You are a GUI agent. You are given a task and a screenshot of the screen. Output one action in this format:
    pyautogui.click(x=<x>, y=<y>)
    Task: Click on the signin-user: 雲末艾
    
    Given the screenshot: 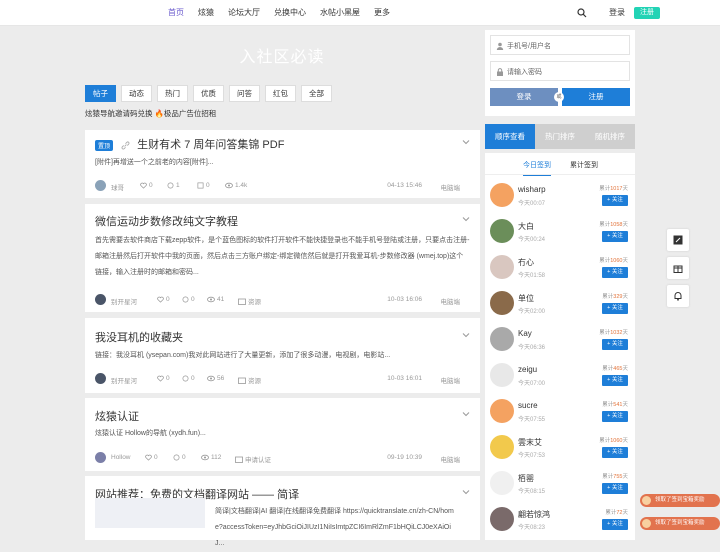 What is the action you would take?
    pyautogui.click(x=530, y=442)
    